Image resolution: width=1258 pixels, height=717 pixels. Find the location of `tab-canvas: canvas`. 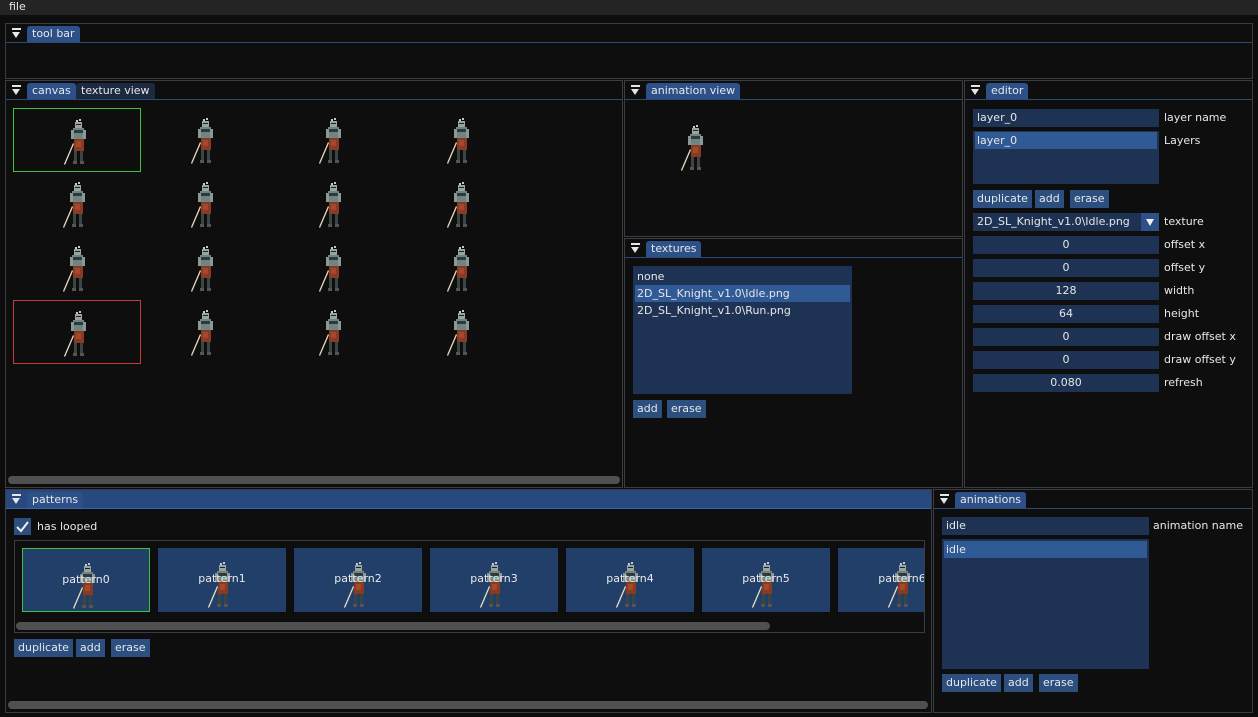

tab-canvas: canvas is located at coordinates (51, 91).